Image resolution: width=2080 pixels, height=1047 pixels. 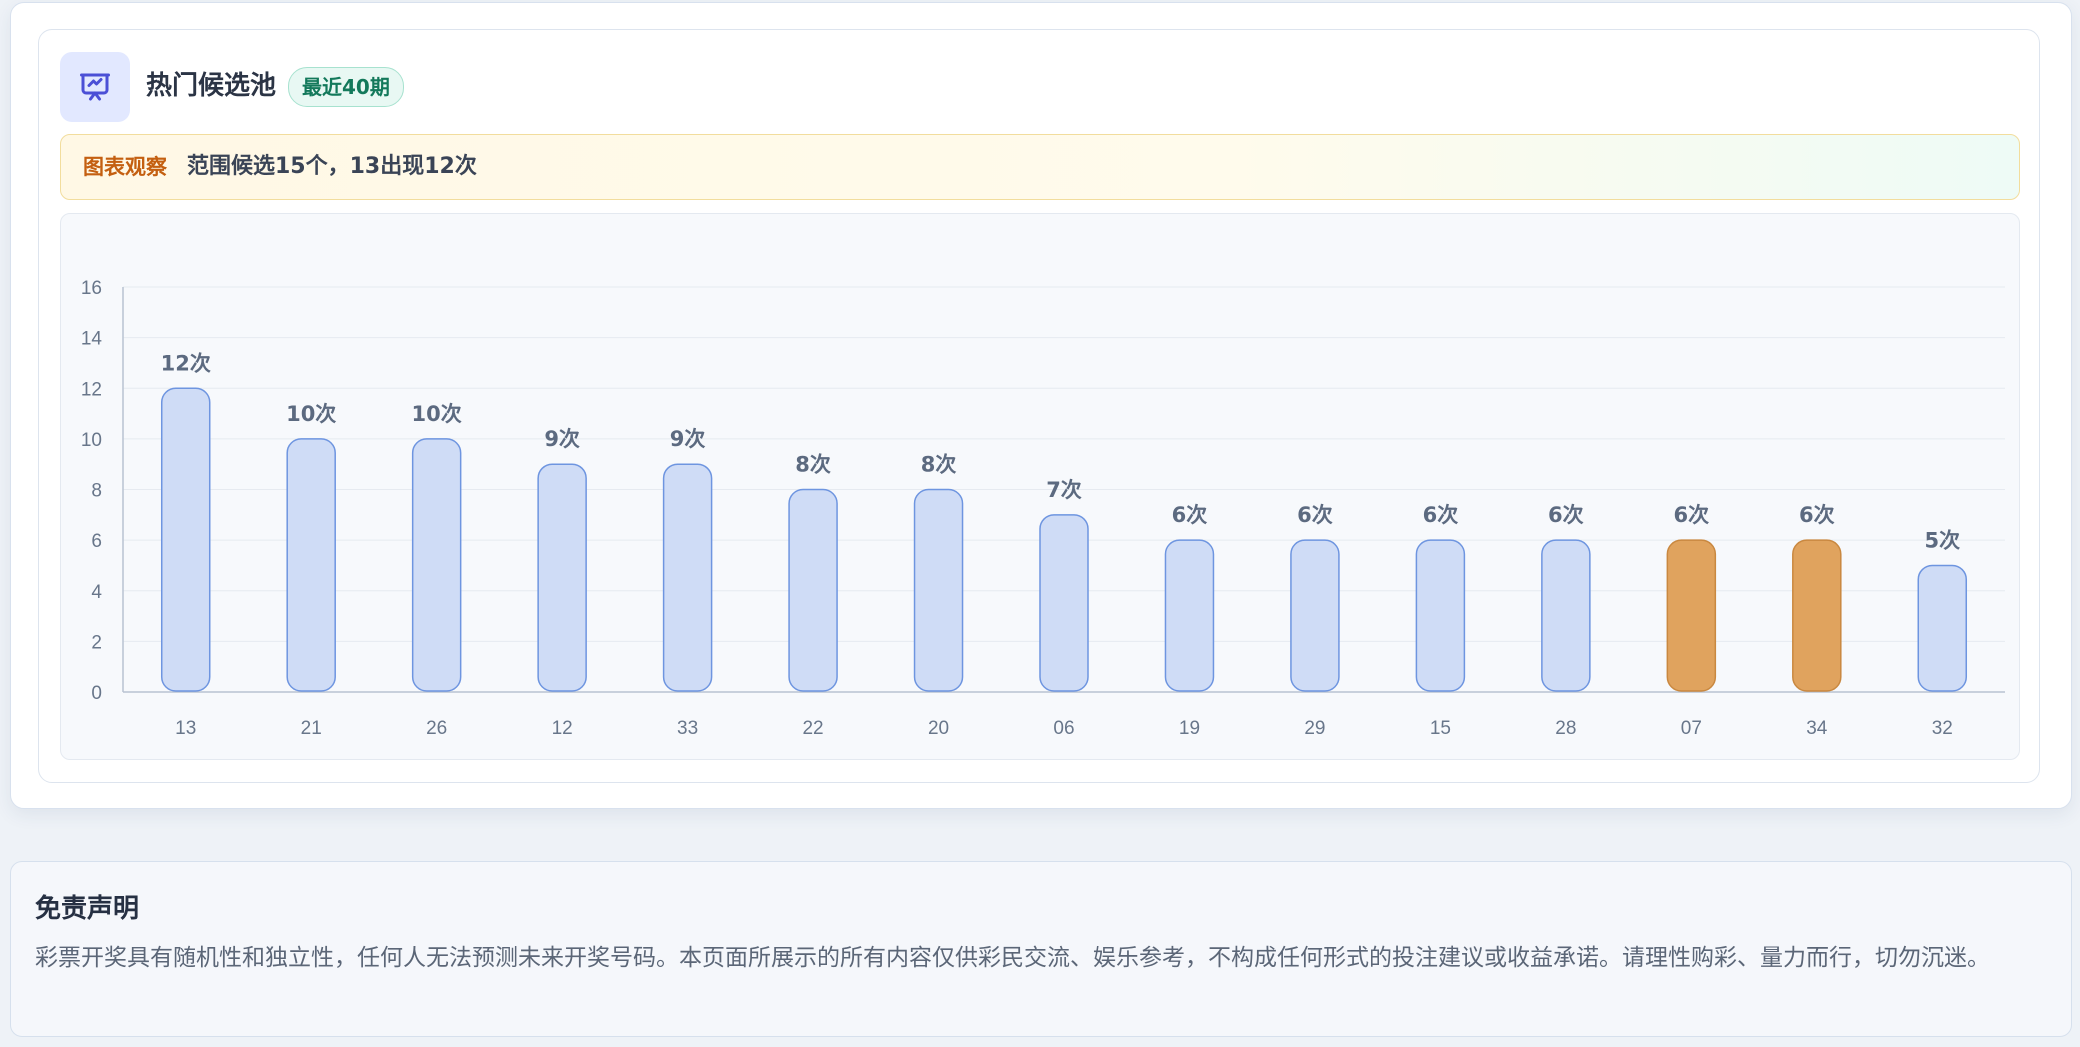 What do you see at coordinates (1314, 728) in the screenshot?
I see `x-tick-label: 29` at bounding box center [1314, 728].